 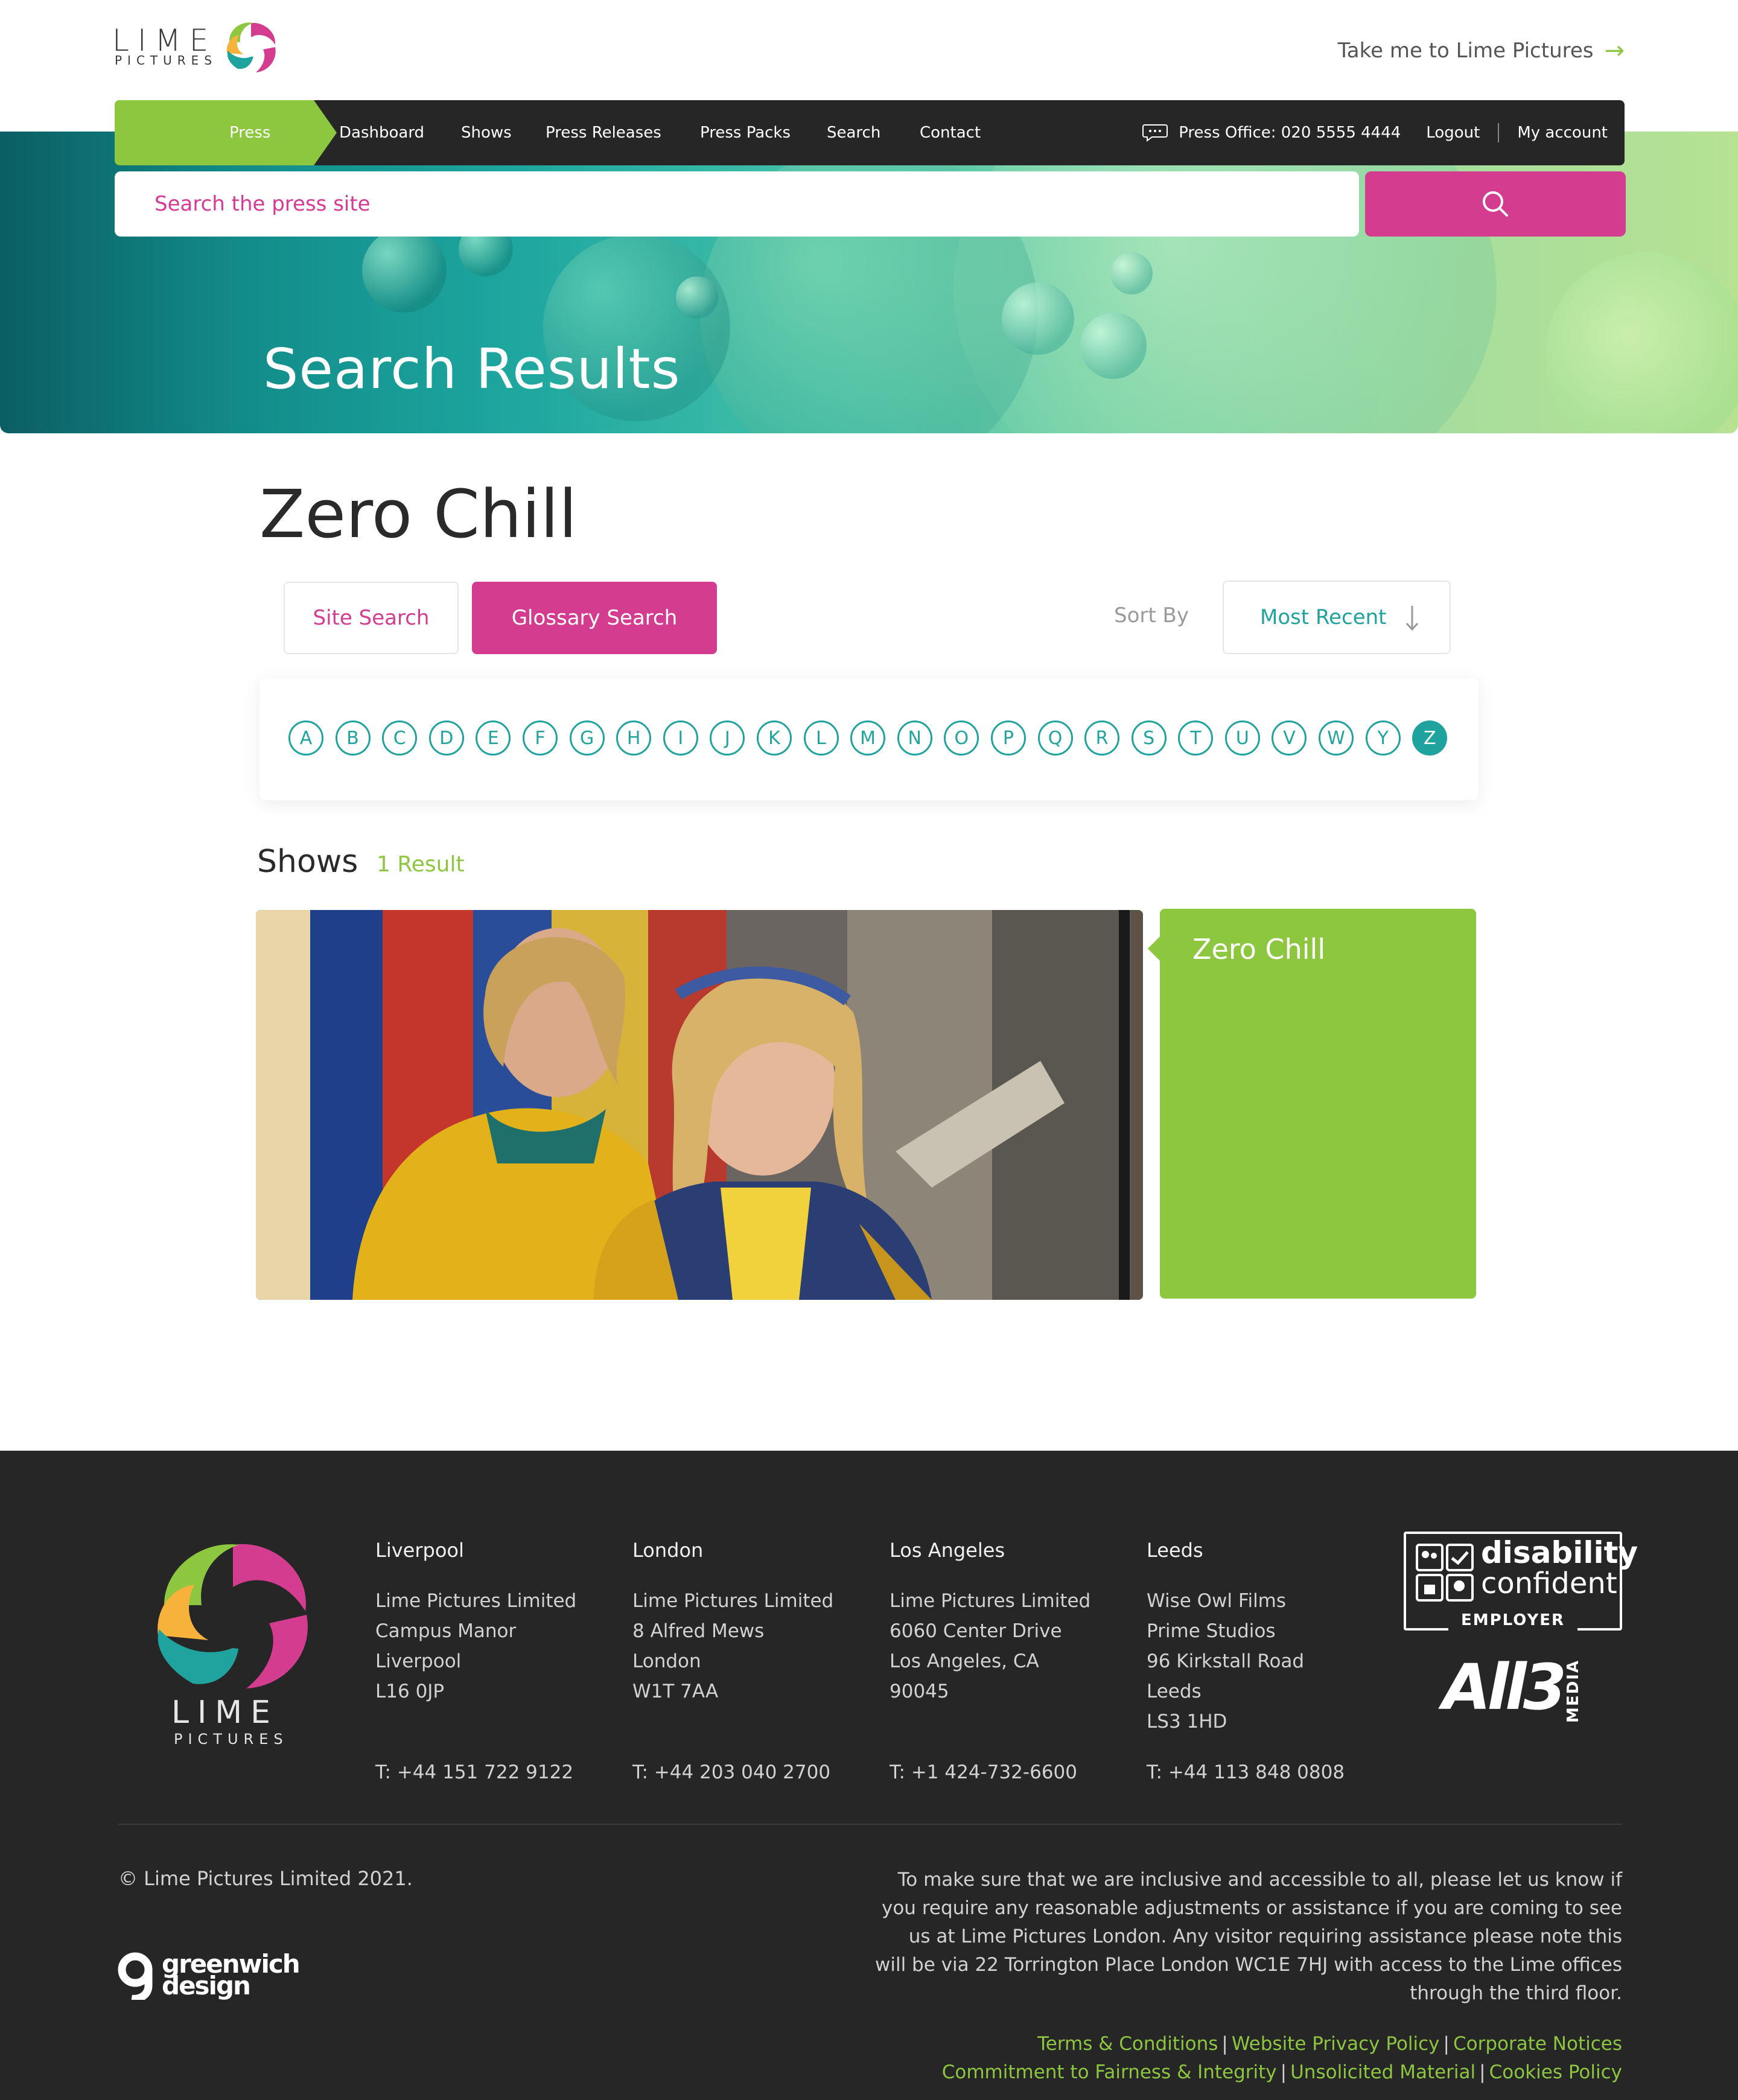 I want to click on nav-item-press-packs: Press Packs, so click(x=745, y=132).